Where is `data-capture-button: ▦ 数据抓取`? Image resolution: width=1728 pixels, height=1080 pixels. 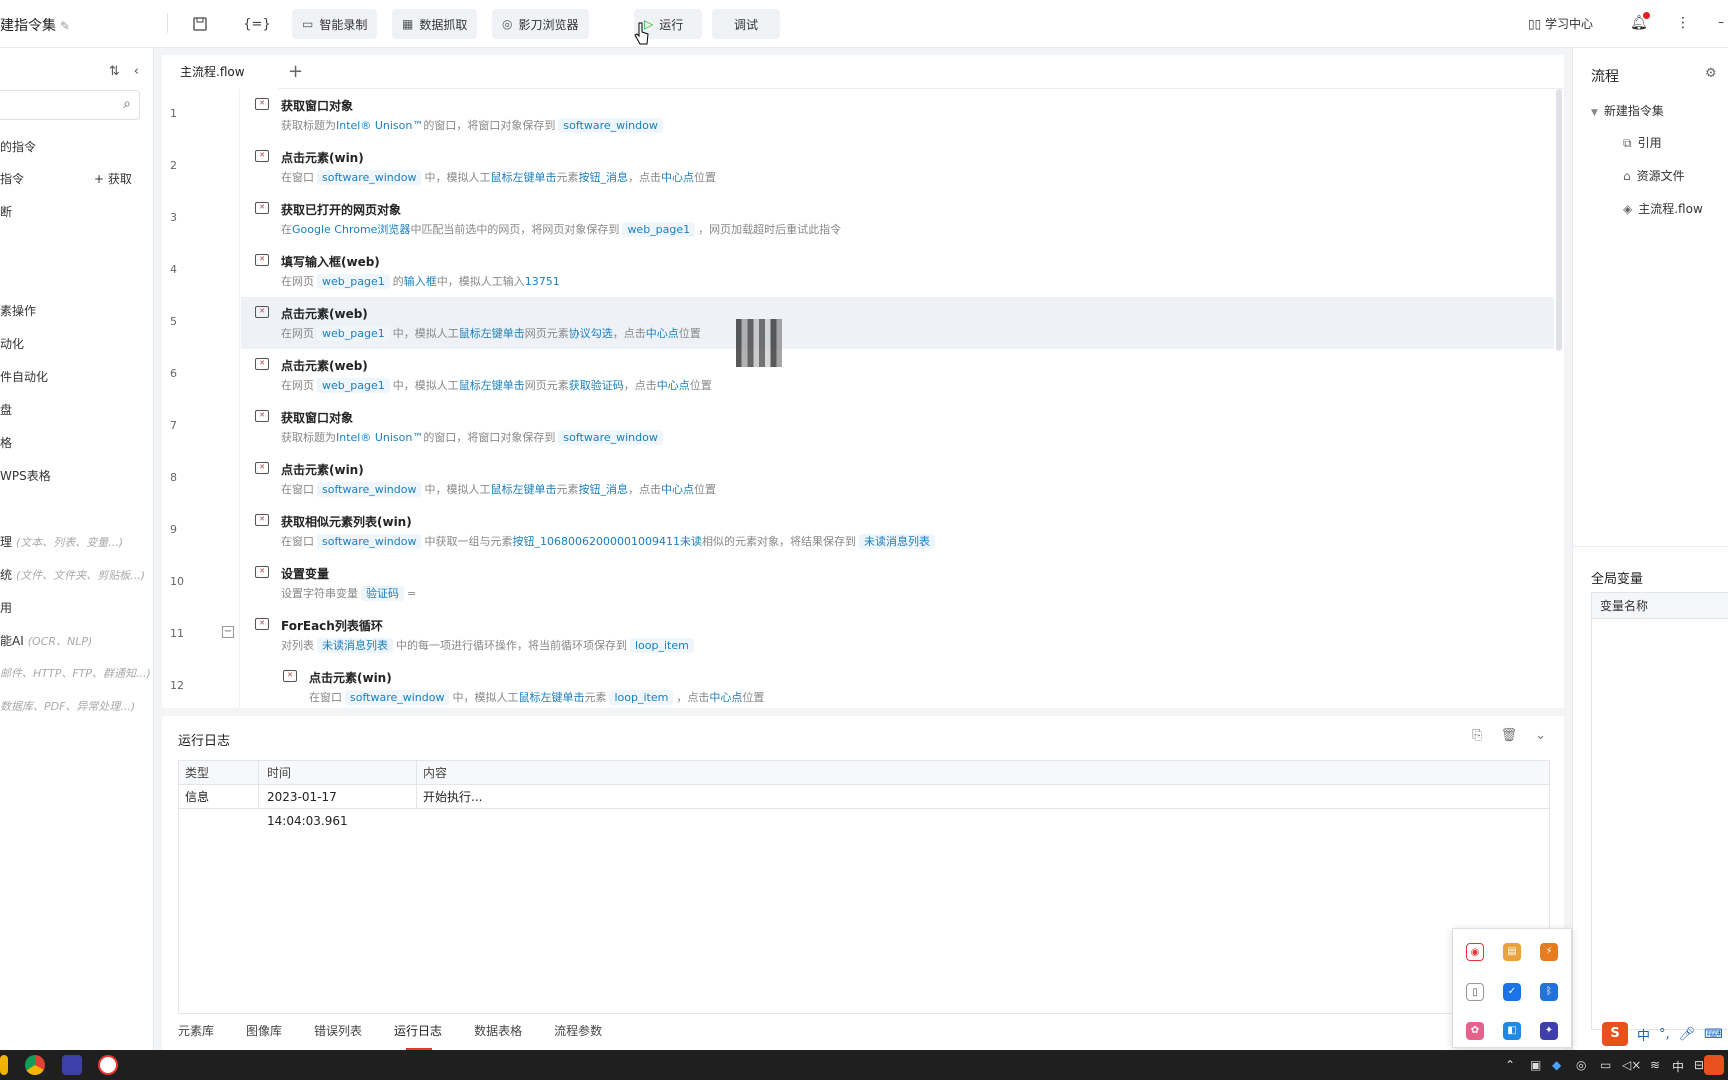
data-capture-button: ▦ 数据抓取 is located at coordinates (435, 24).